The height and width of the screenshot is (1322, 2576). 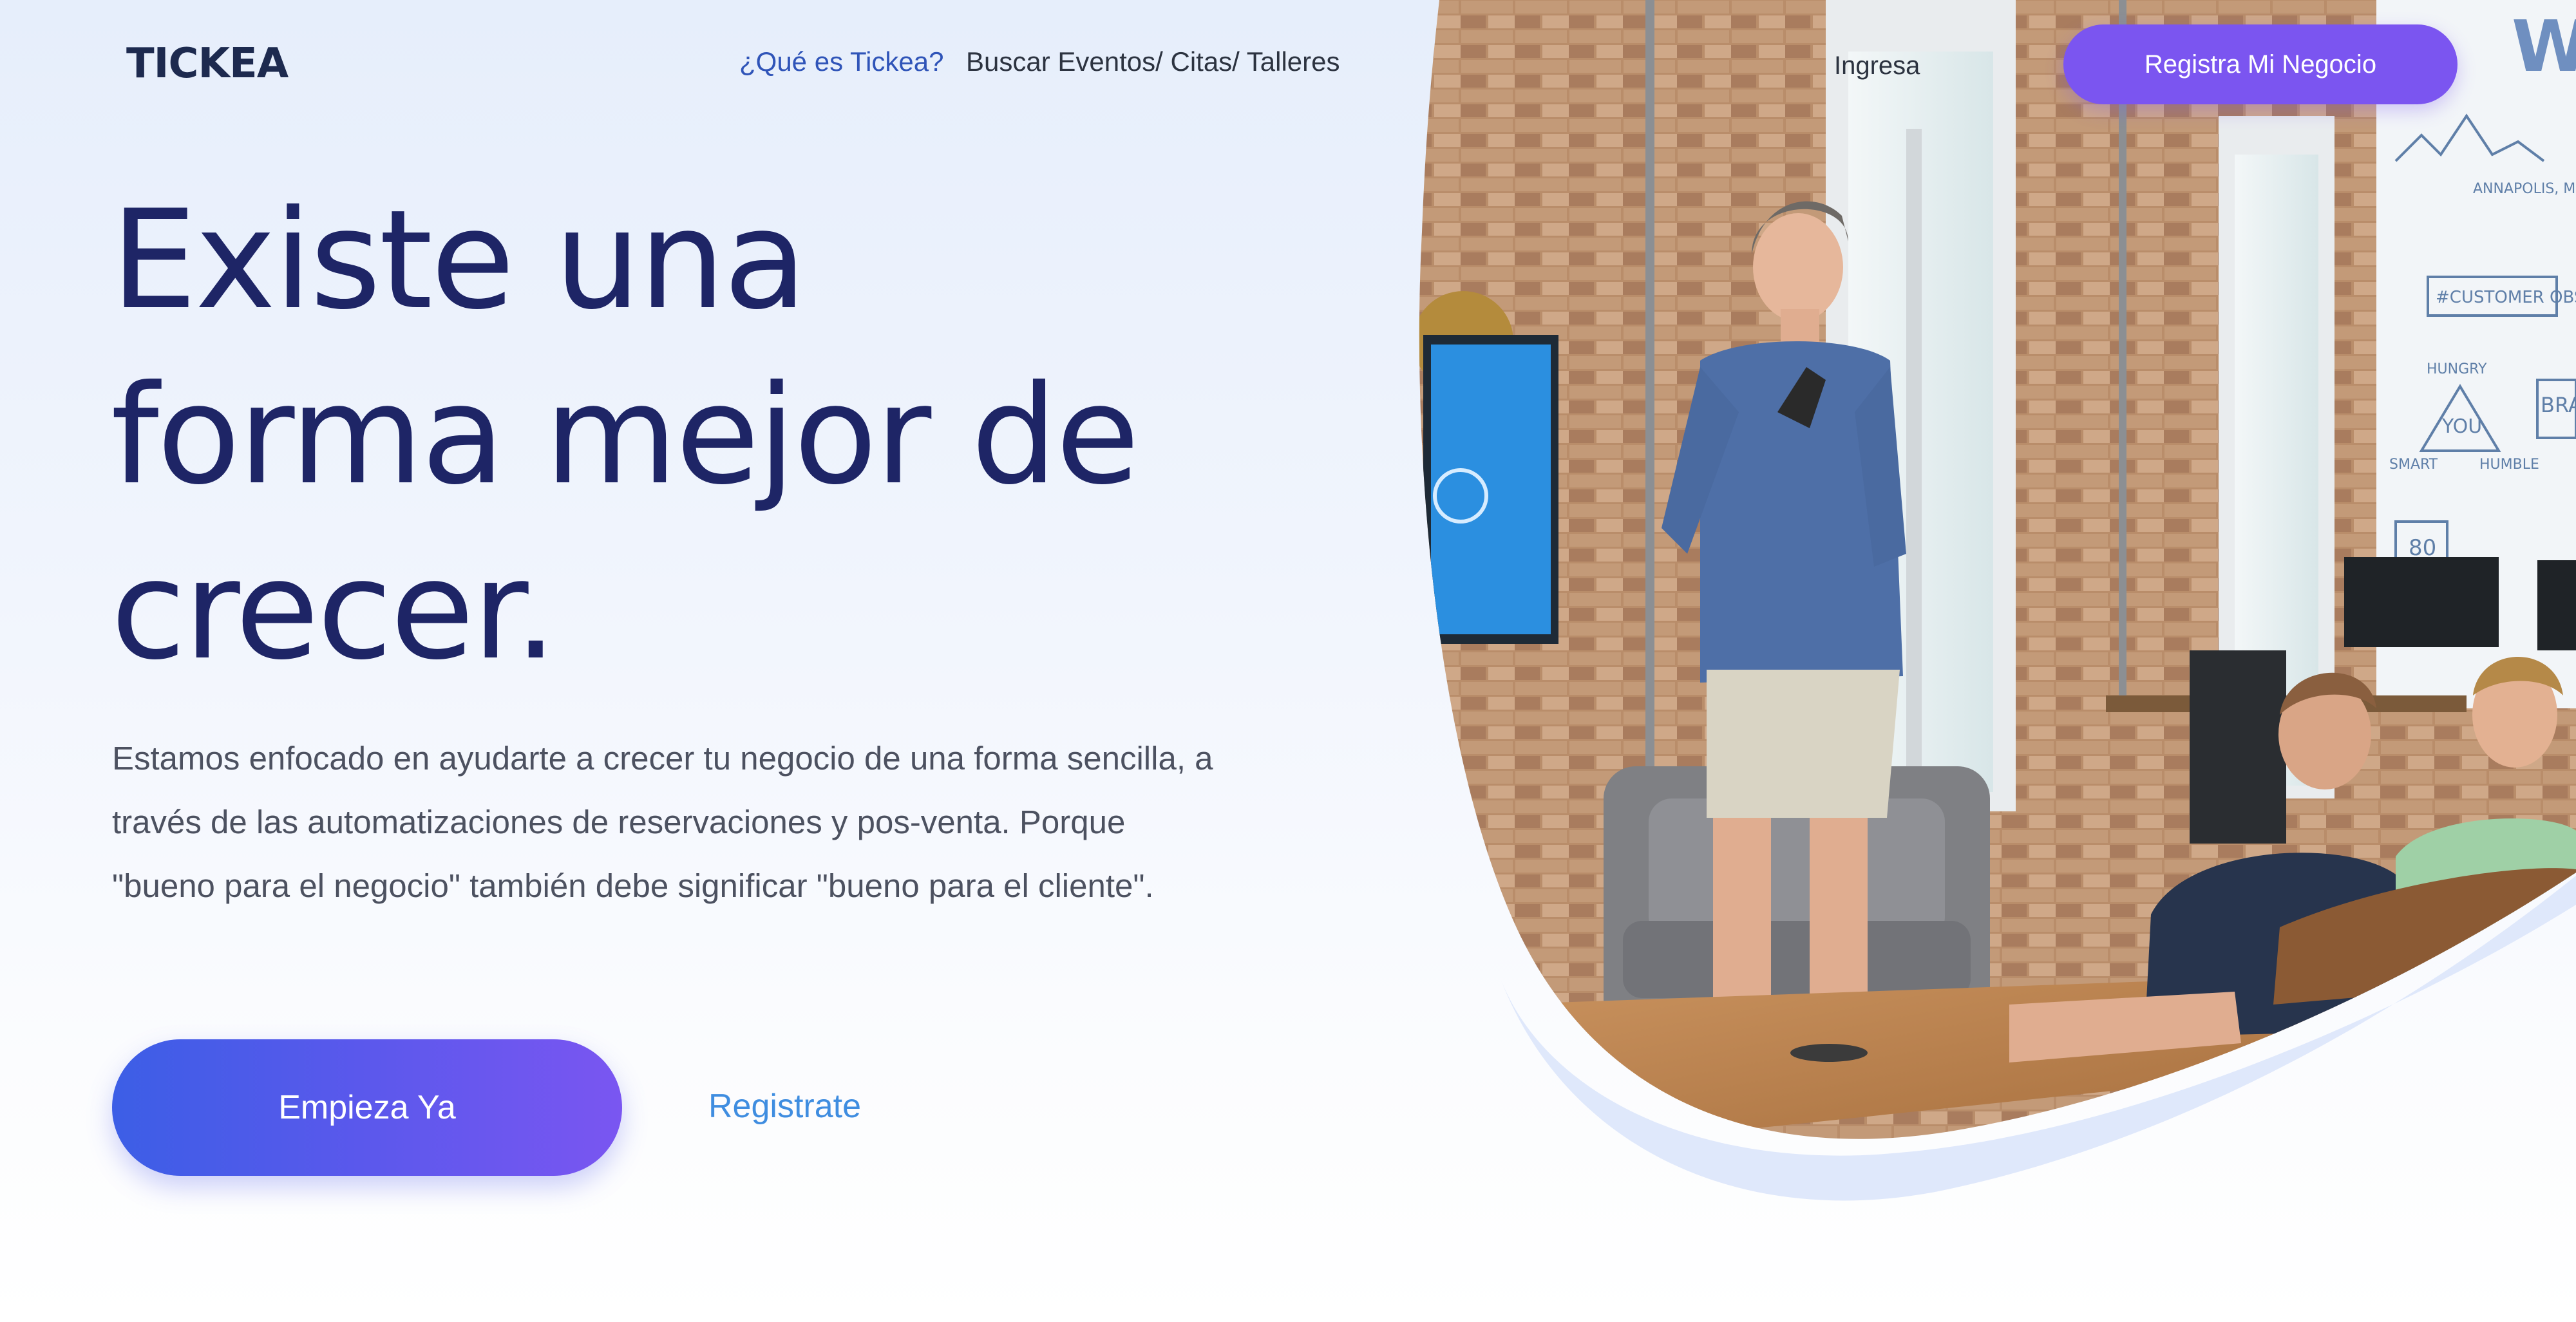 I want to click on register-link: Registrate, so click(x=784, y=1106).